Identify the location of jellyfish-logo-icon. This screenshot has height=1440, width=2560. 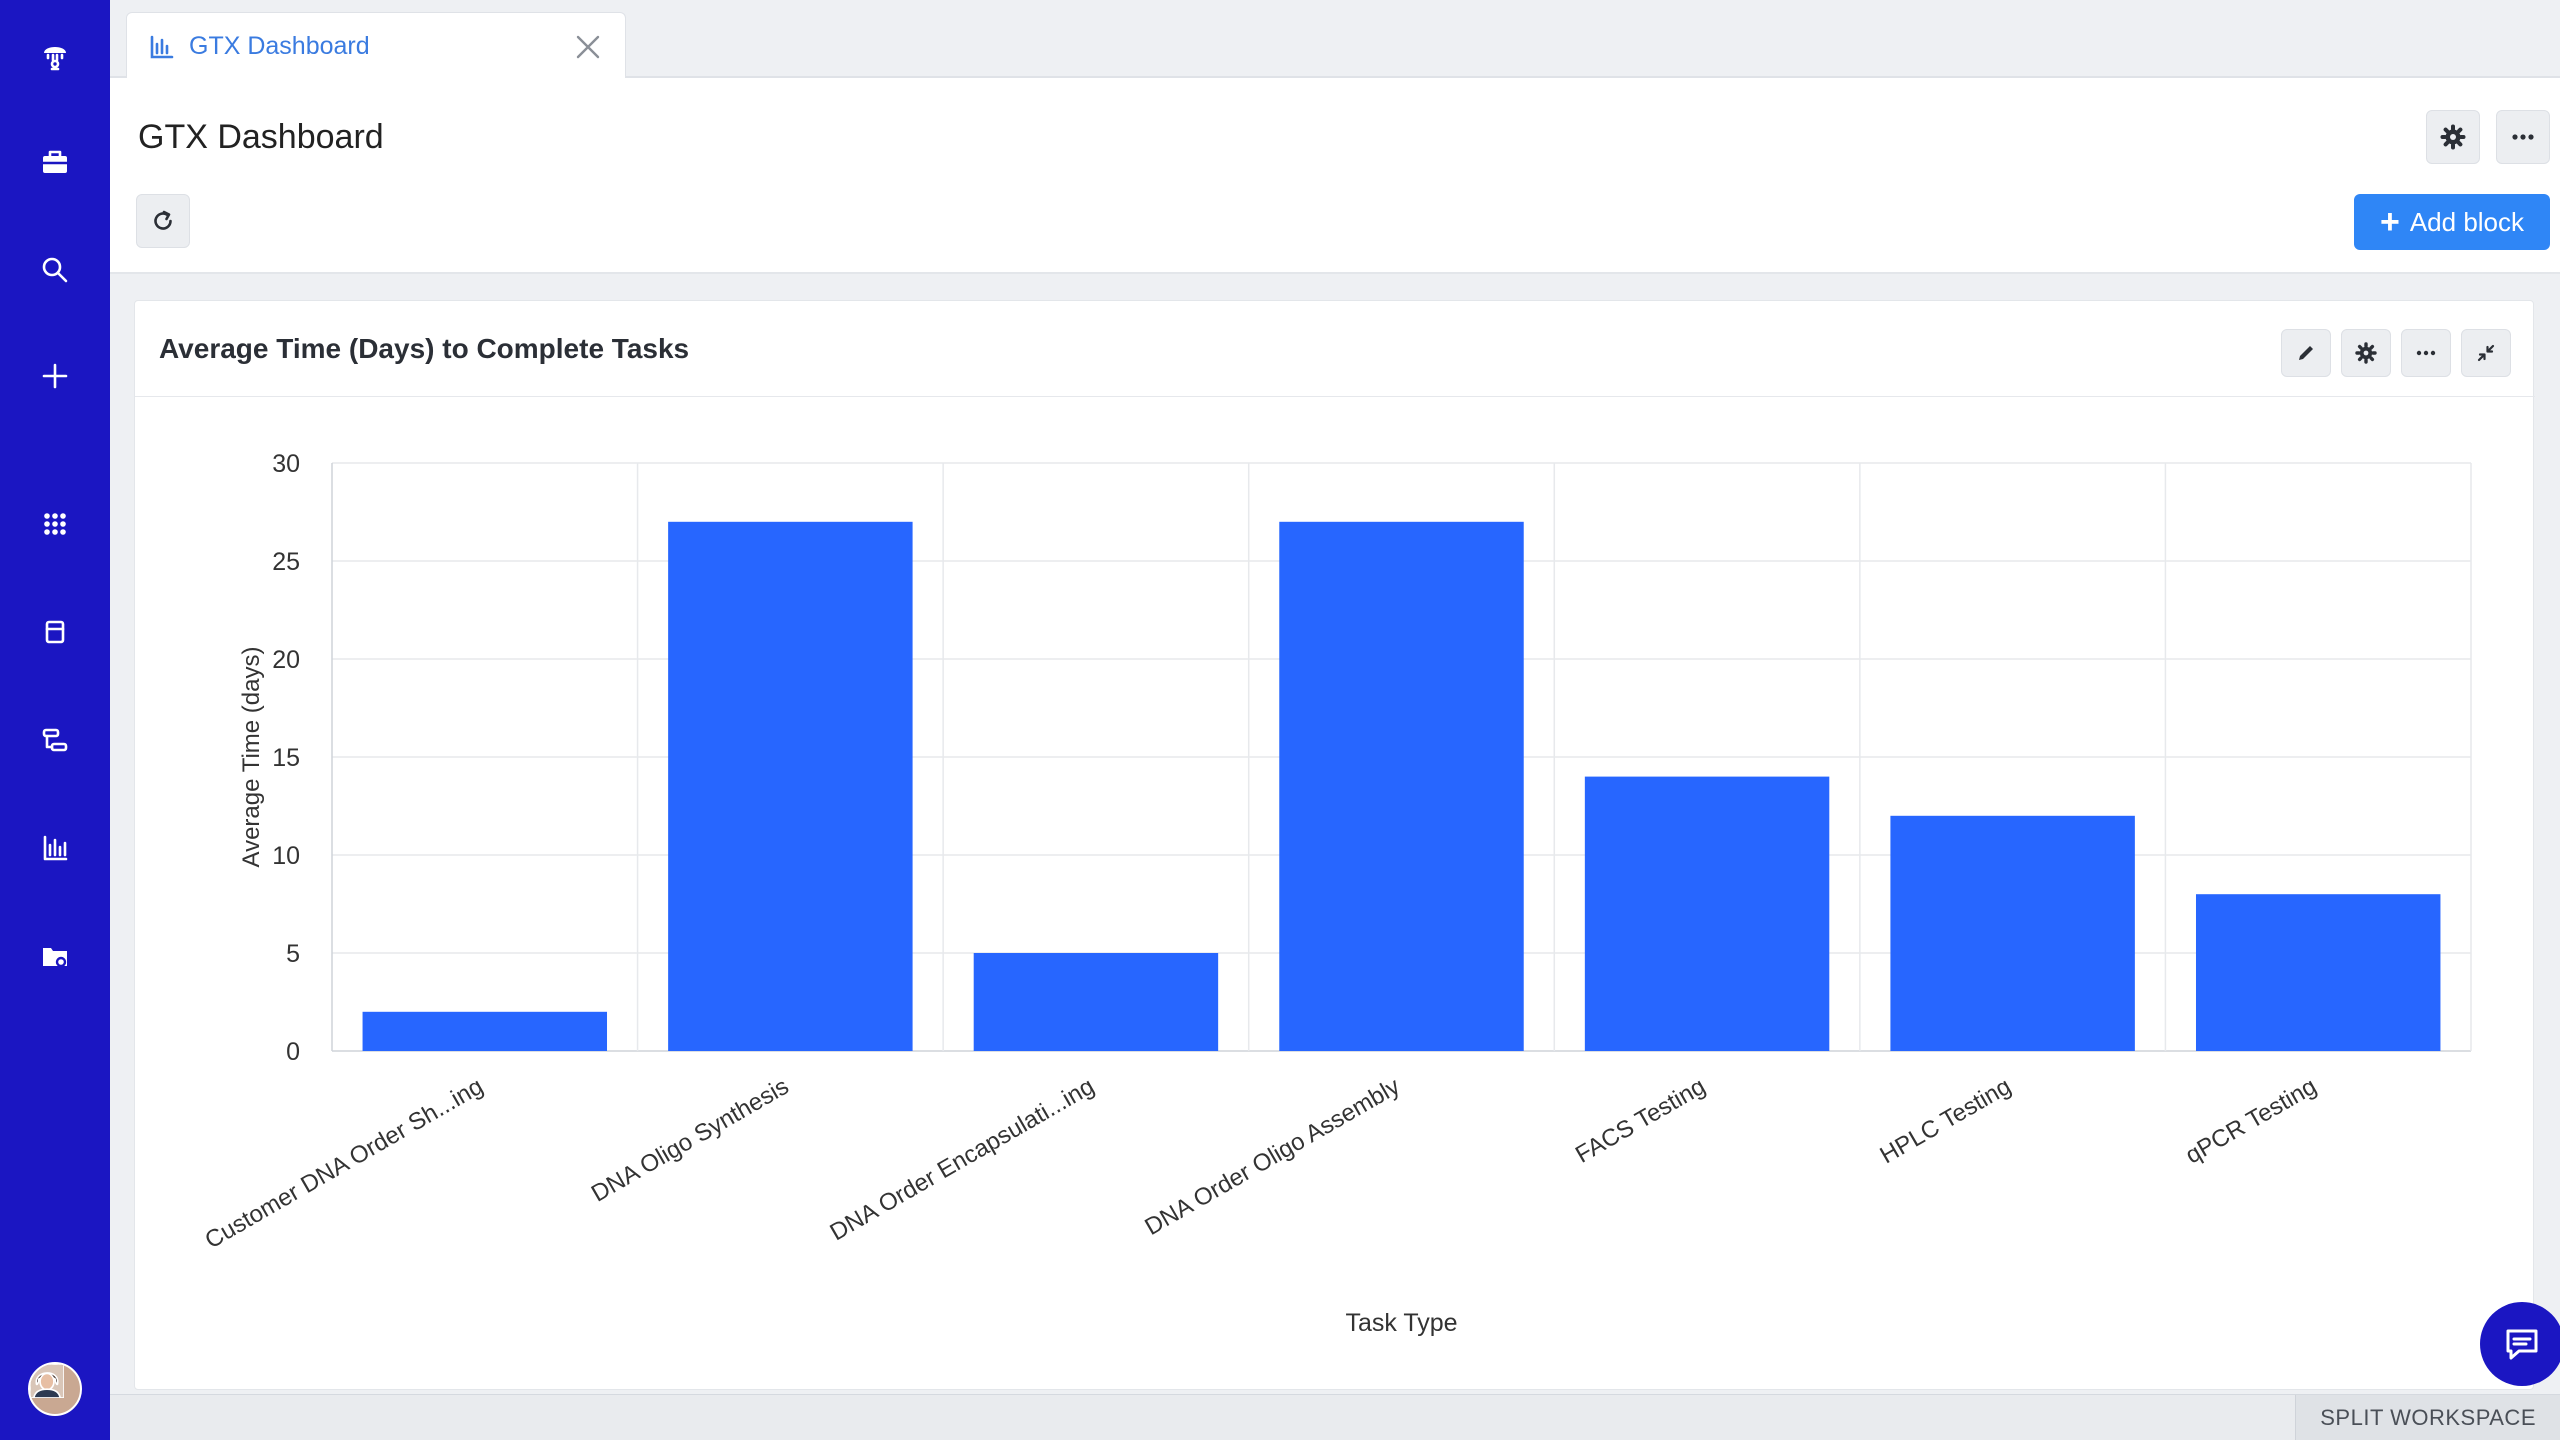
(55, 59).